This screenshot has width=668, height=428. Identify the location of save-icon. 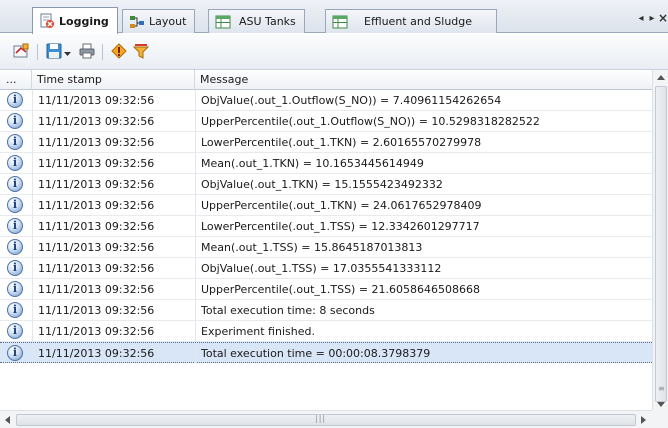
(54, 52).